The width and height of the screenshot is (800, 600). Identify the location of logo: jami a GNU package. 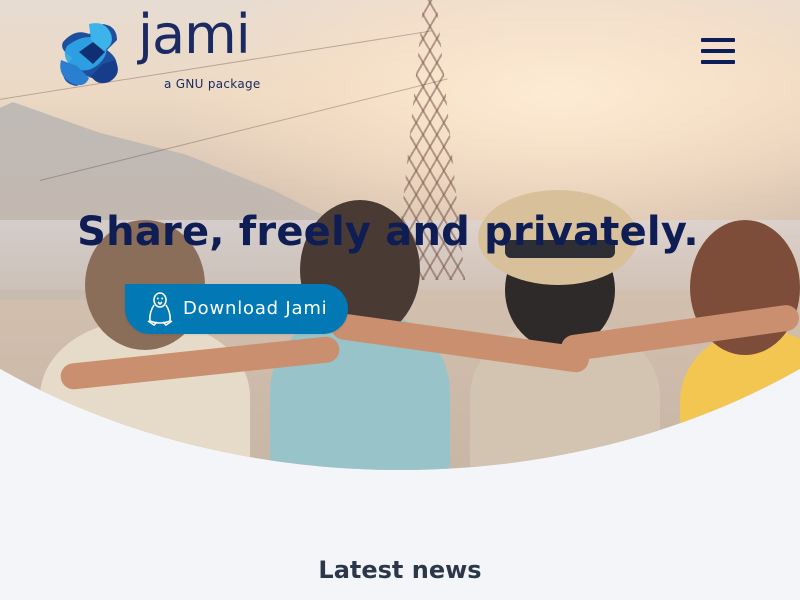
(150, 50).